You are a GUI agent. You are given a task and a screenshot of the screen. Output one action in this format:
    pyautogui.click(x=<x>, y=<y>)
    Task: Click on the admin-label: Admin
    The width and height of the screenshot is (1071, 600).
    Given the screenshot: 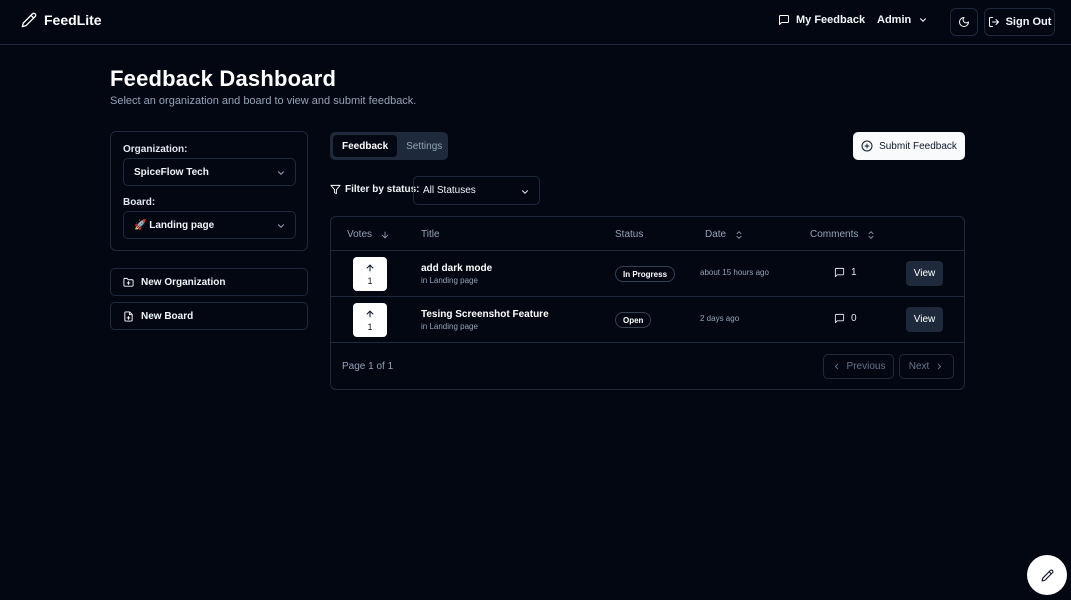 What is the action you would take?
    pyautogui.click(x=894, y=20)
    